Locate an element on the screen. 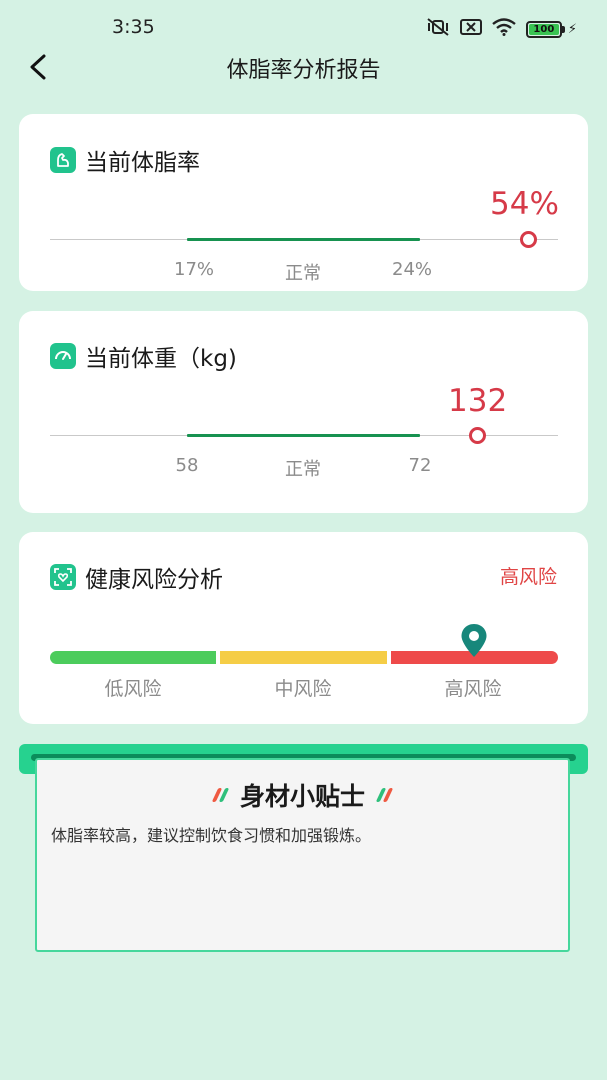  weight-header: 当前体重（kg) is located at coordinates (143, 356).